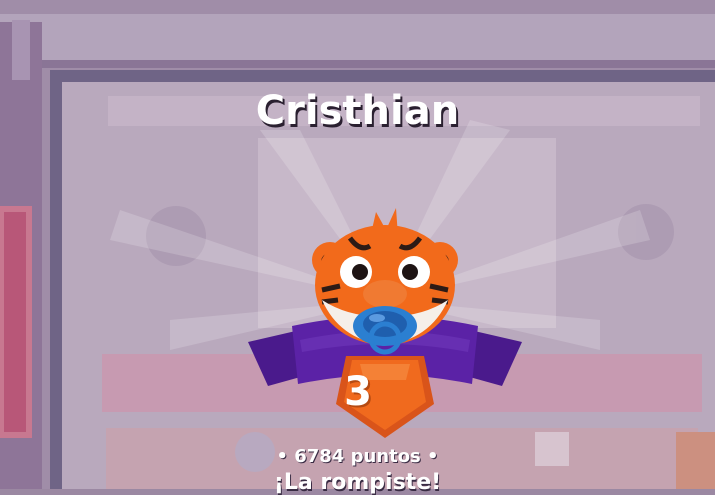  Describe the element at coordinates (357, 482) in the screenshot. I see `result-message: ¡La rompiste!` at that location.